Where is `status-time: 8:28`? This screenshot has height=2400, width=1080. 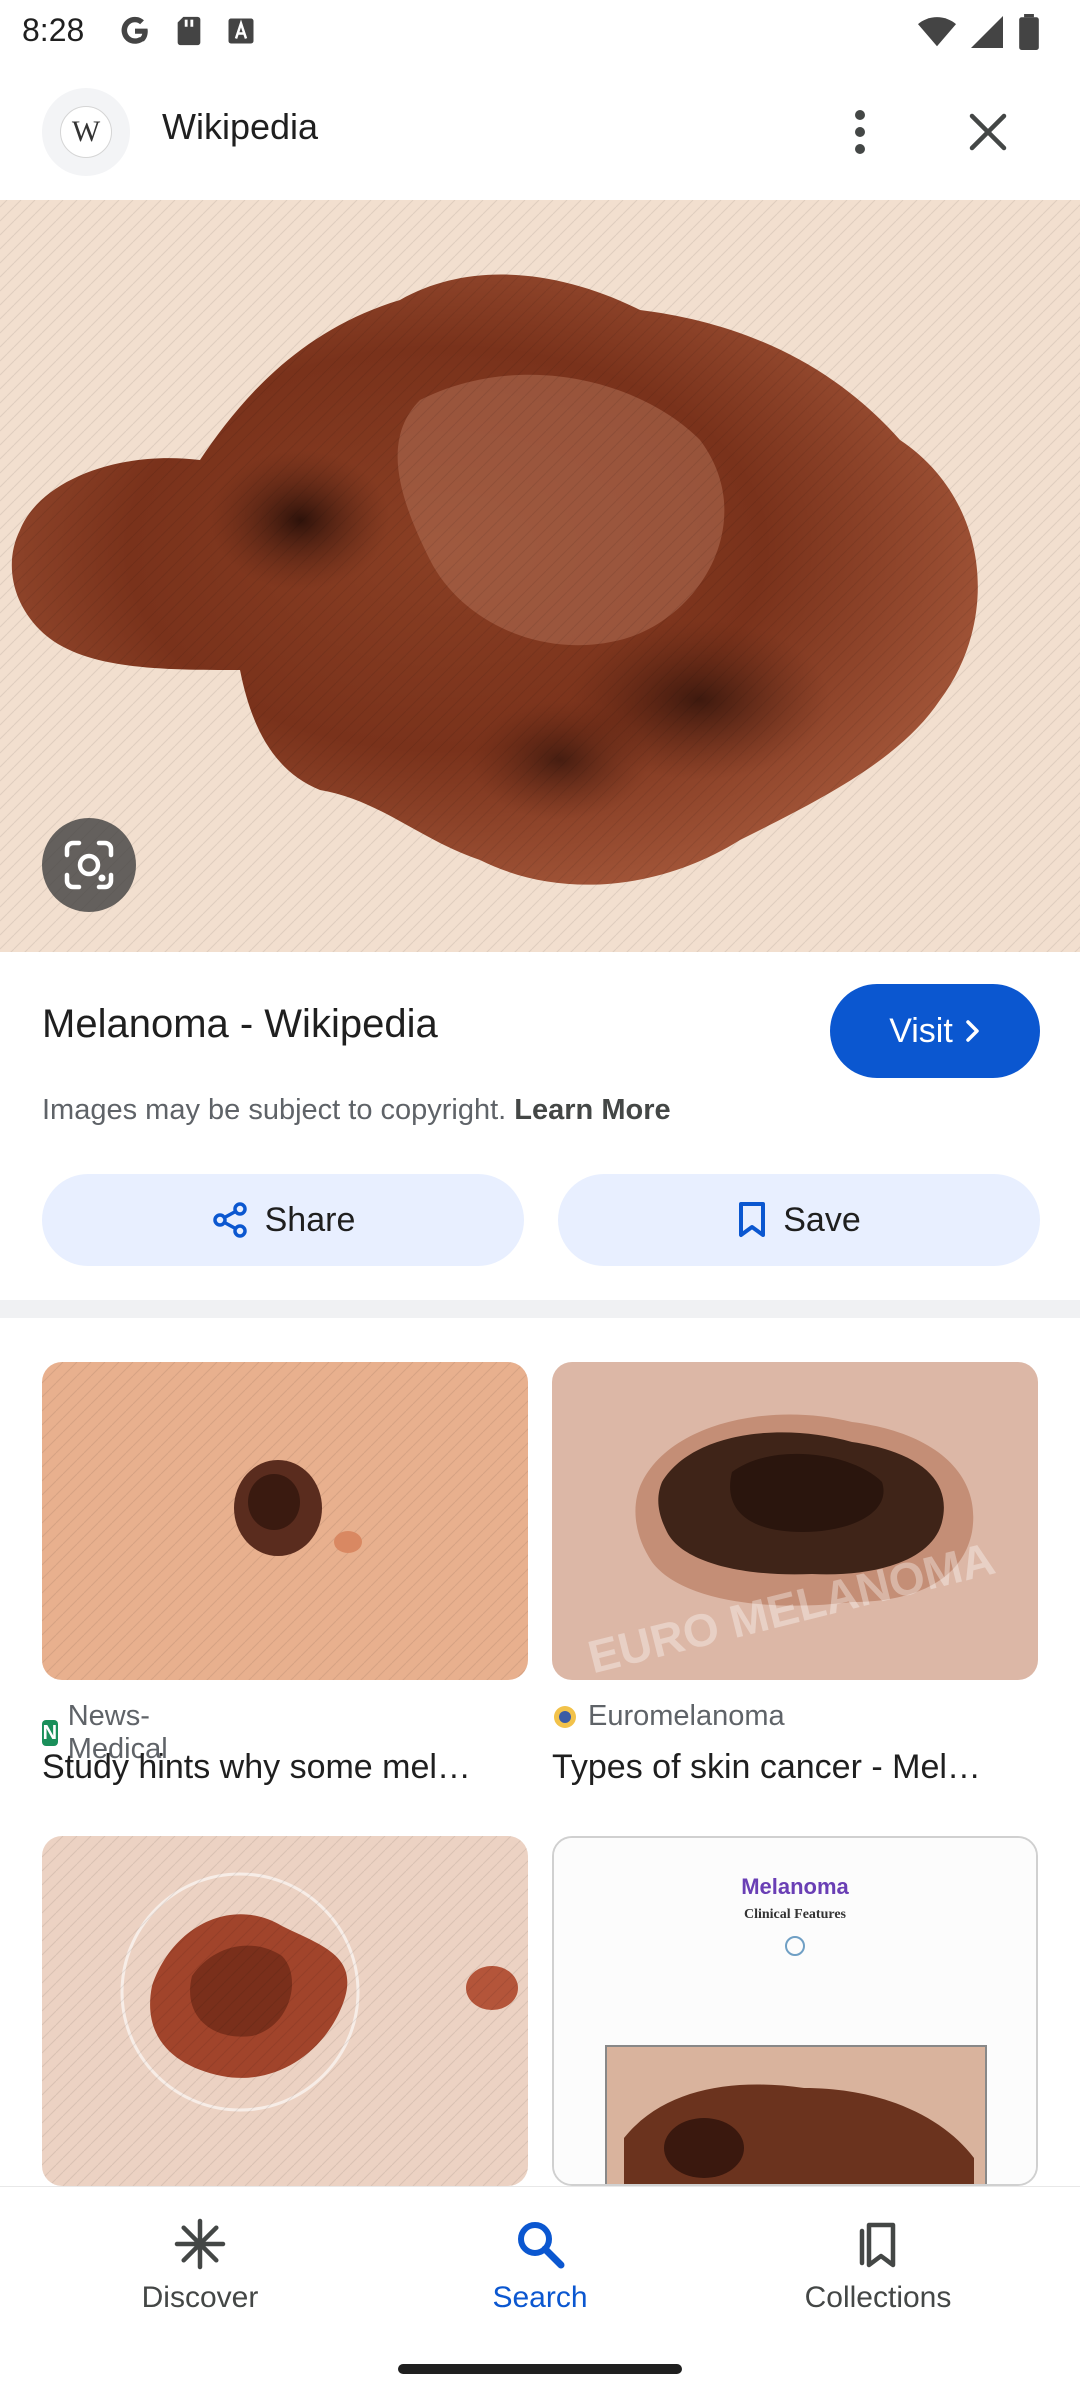 status-time: 8:28 is located at coordinates (53, 30).